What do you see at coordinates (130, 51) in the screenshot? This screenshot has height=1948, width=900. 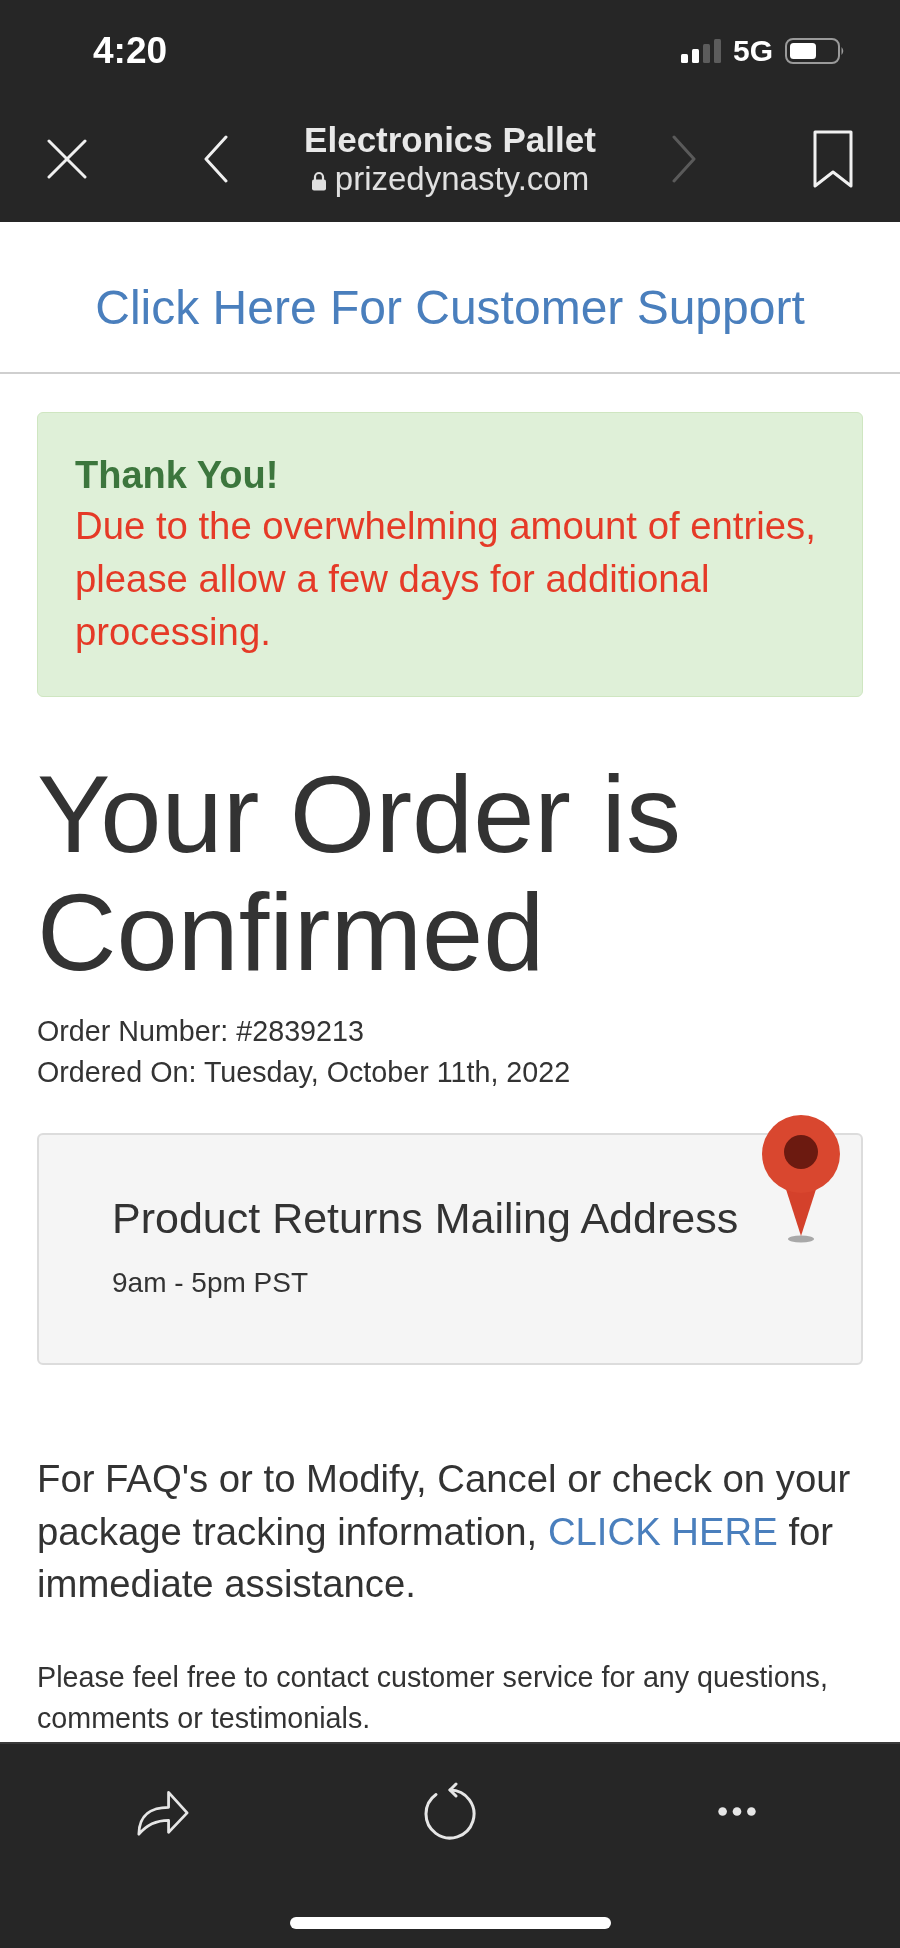 I see `status-time: 4:20` at bounding box center [130, 51].